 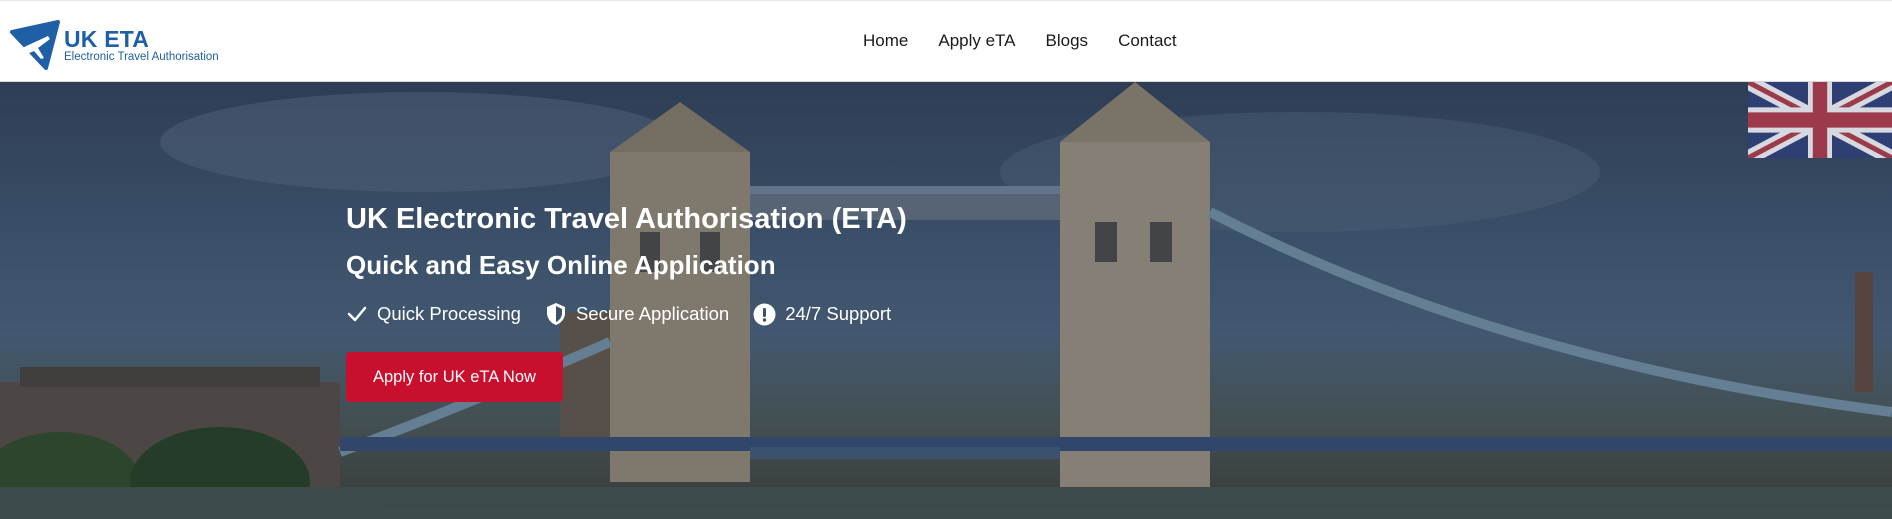 I want to click on exclamation-circle-icon, so click(x=764, y=314).